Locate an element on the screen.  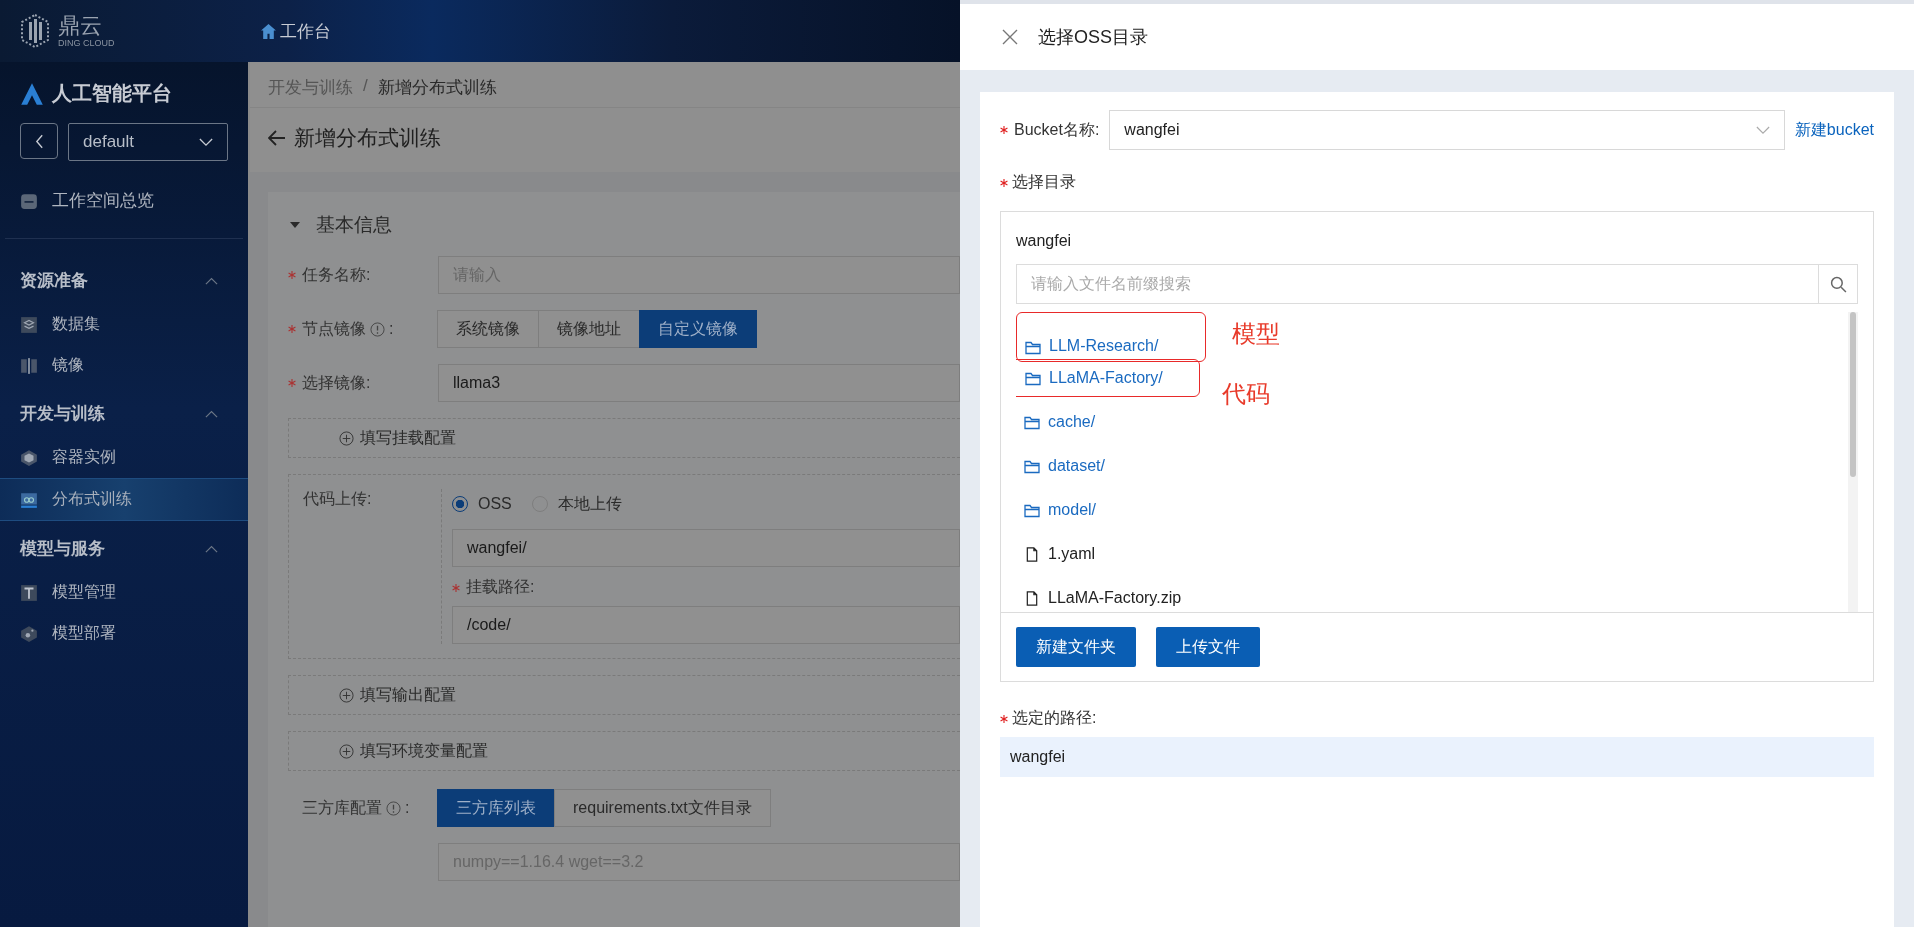
mount-path-field: /code/ is located at coordinates (706, 625).